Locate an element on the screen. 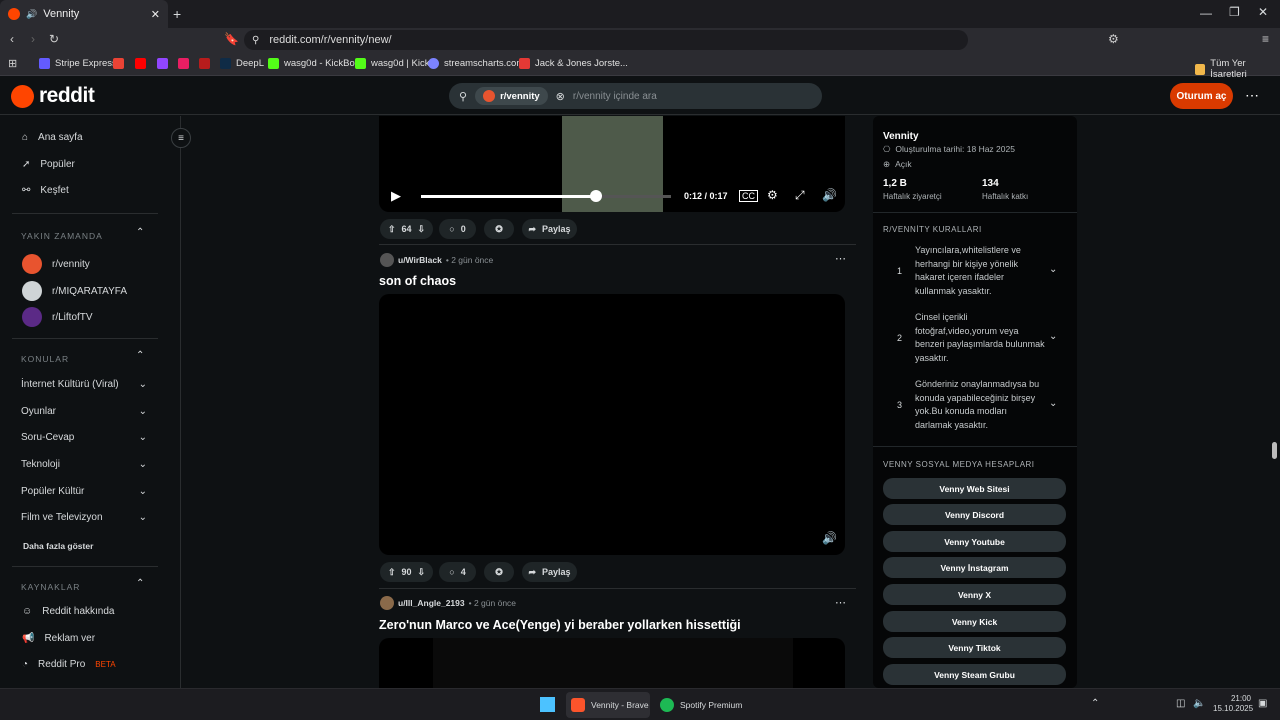 The image size is (1280, 720). recent-liftoftv: r/LiftofTV is located at coordinates (57, 317).